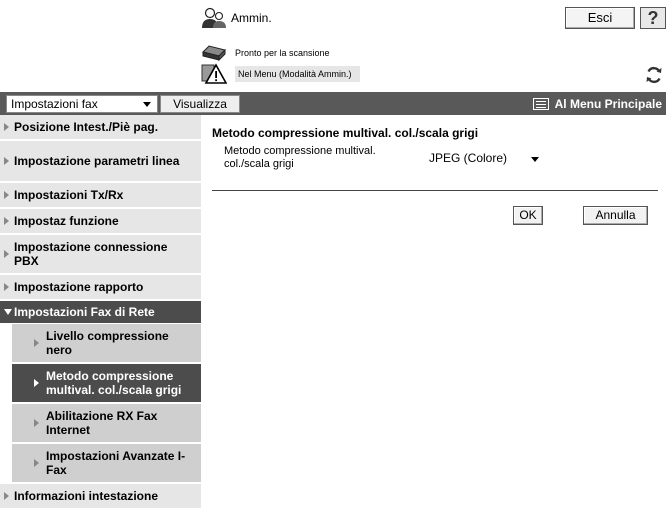 The width and height of the screenshot is (666, 508). What do you see at coordinates (528, 215) in the screenshot?
I see `ok-button: OK` at bounding box center [528, 215].